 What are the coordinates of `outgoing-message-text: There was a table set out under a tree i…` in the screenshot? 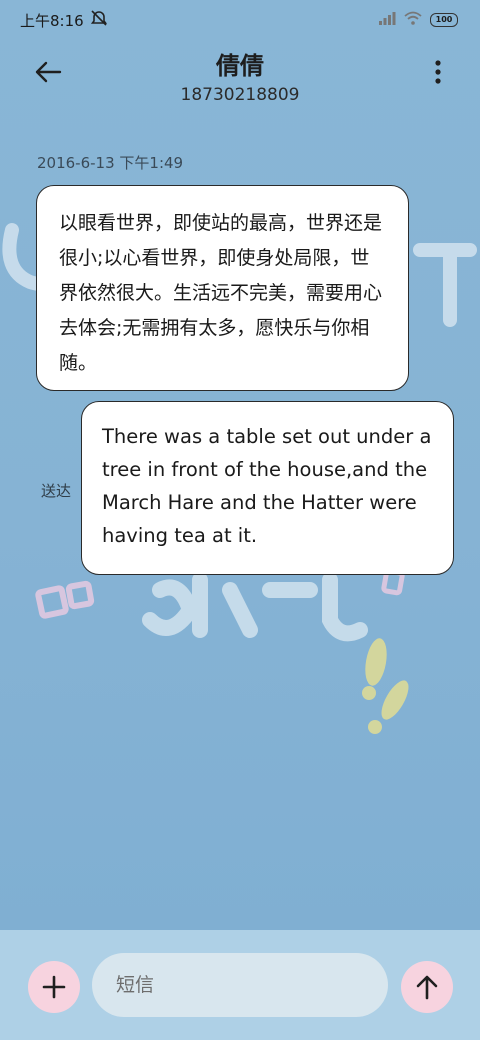 It's located at (267, 486).